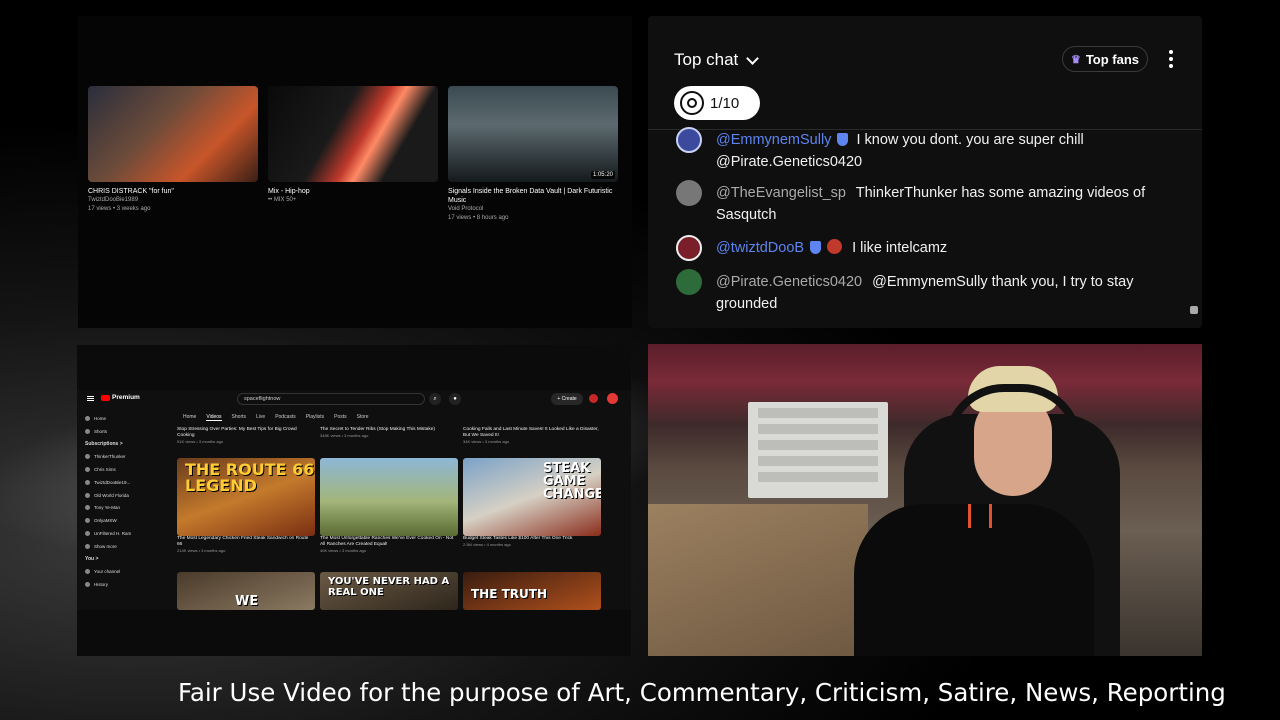 The image size is (1280, 720). Describe the element at coordinates (363, 417) in the screenshot. I see `tab-store: Store` at that location.